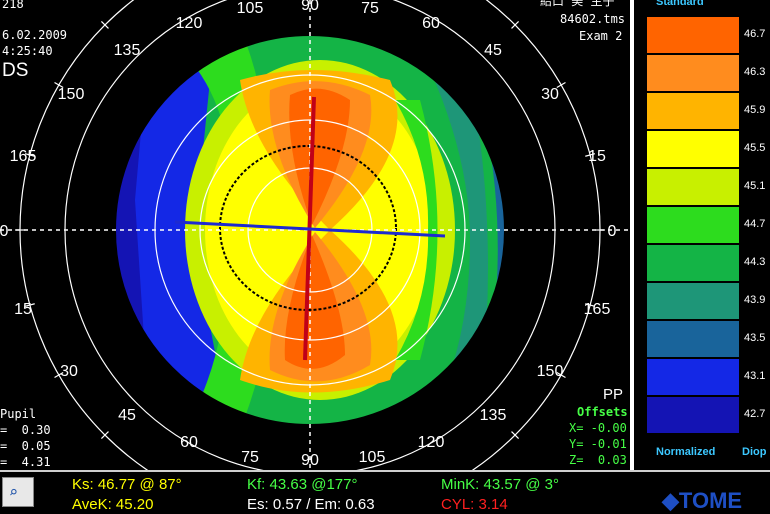 The height and width of the screenshot is (514, 770). What do you see at coordinates (189, 23) in the screenshot?
I see `angle-label-120-top: 120` at bounding box center [189, 23].